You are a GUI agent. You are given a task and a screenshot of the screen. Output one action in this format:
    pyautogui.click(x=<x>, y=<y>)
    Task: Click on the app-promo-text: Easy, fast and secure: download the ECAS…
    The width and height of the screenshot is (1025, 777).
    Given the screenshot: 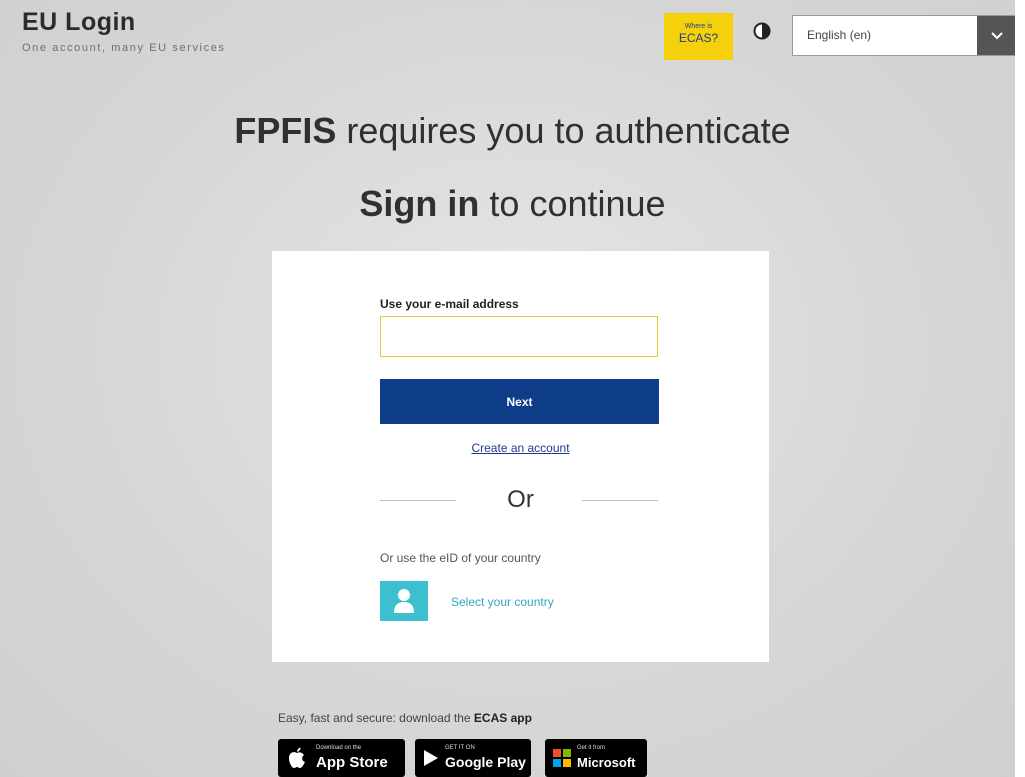 What is the action you would take?
    pyautogui.click(x=405, y=718)
    